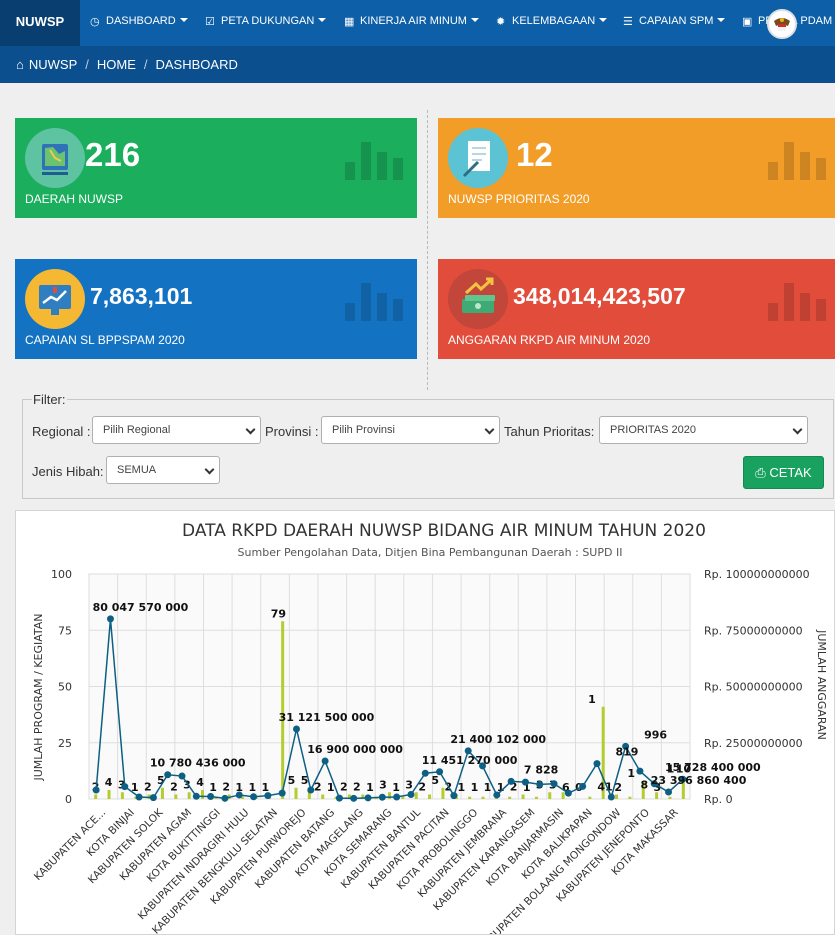 This screenshot has width=835, height=935. Describe the element at coordinates (534, 154) in the screenshot. I see `stat-value-prioritas: 12` at that location.